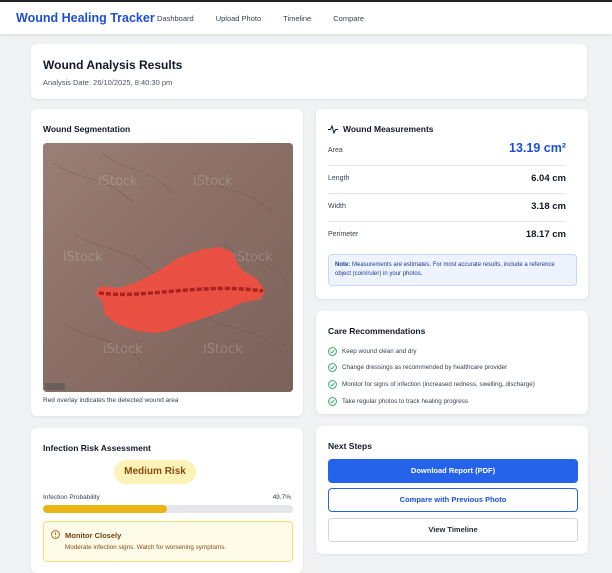 This screenshot has width=612, height=573. Describe the element at coordinates (350, 446) in the screenshot. I see `next-steps-title: Next Steps` at that location.